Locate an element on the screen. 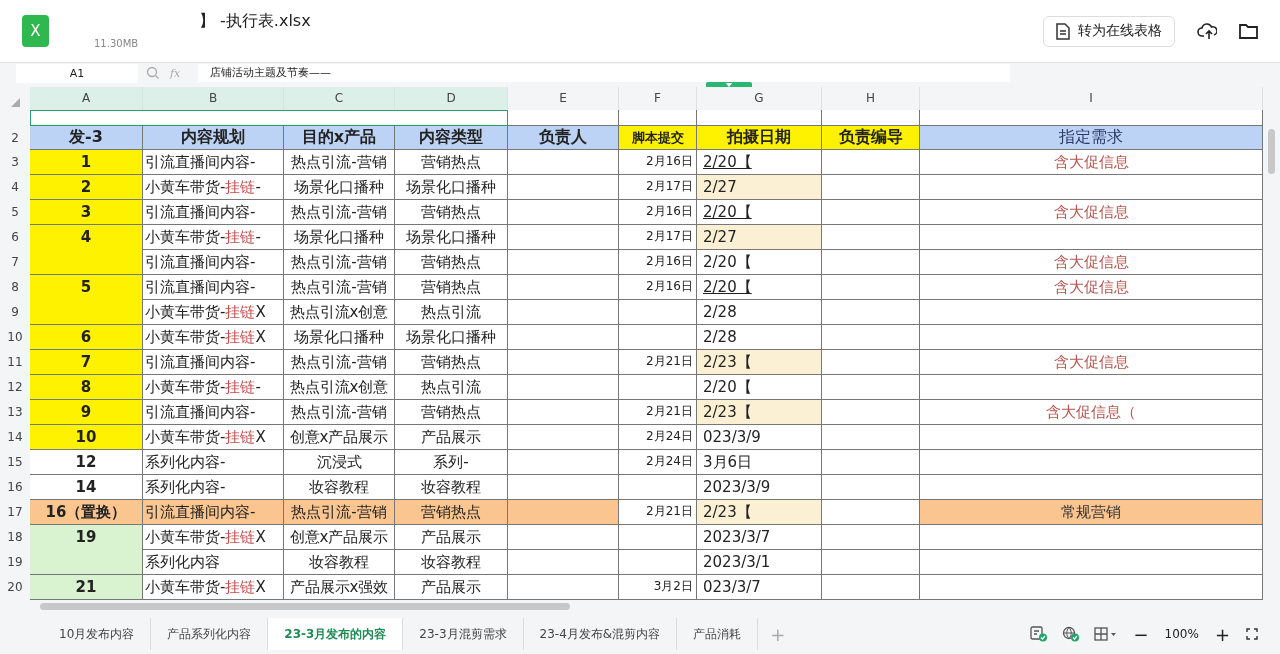 The image size is (1280, 654). column-handle is located at coordinates (729, 84).